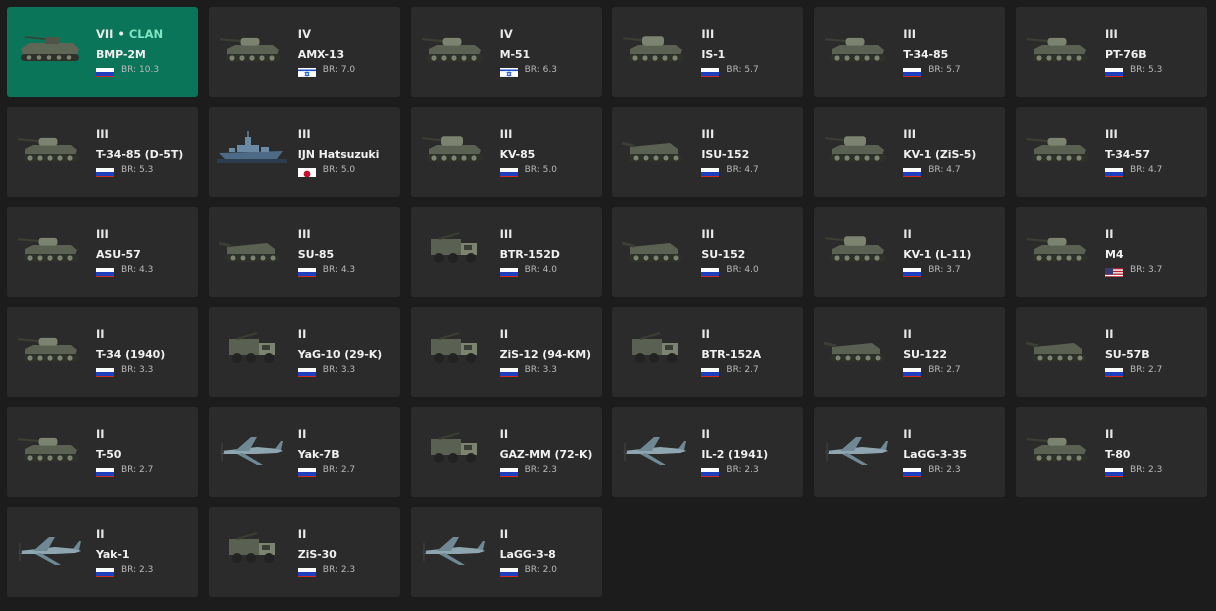  I want to click on vehicle-card: III T-34-57 BR: 4.7, so click(1111, 152).